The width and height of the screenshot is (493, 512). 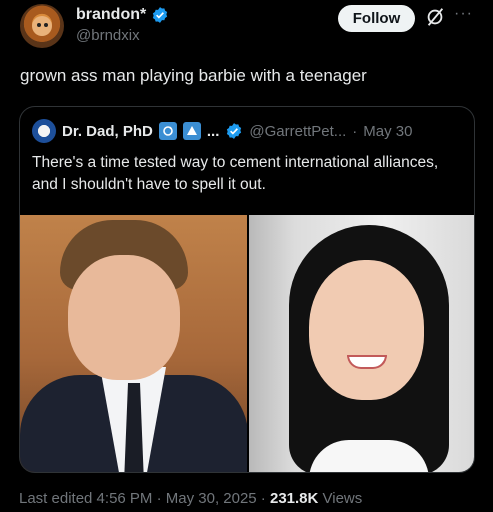 What do you see at coordinates (366, 330) in the screenshot?
I see `photo-right-face` at bounding box center [366, 330].